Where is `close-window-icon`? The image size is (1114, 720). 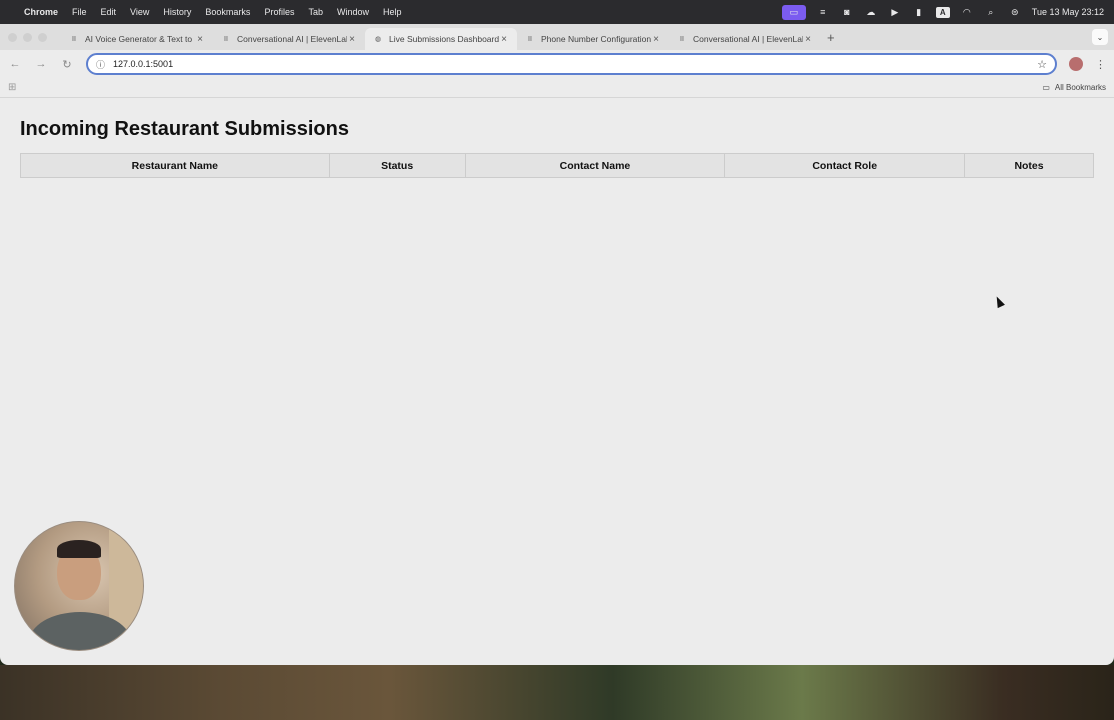
close-window-icon is located at coordinates (12, 37).